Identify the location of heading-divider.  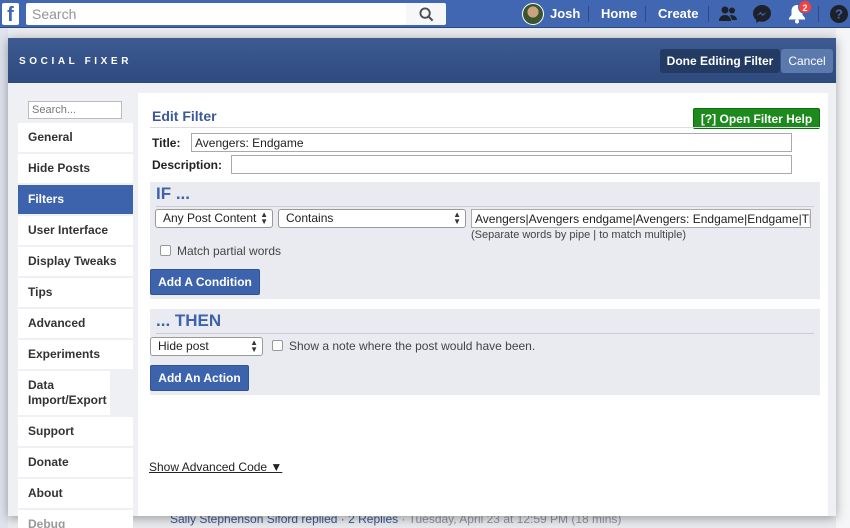
(485, 127).